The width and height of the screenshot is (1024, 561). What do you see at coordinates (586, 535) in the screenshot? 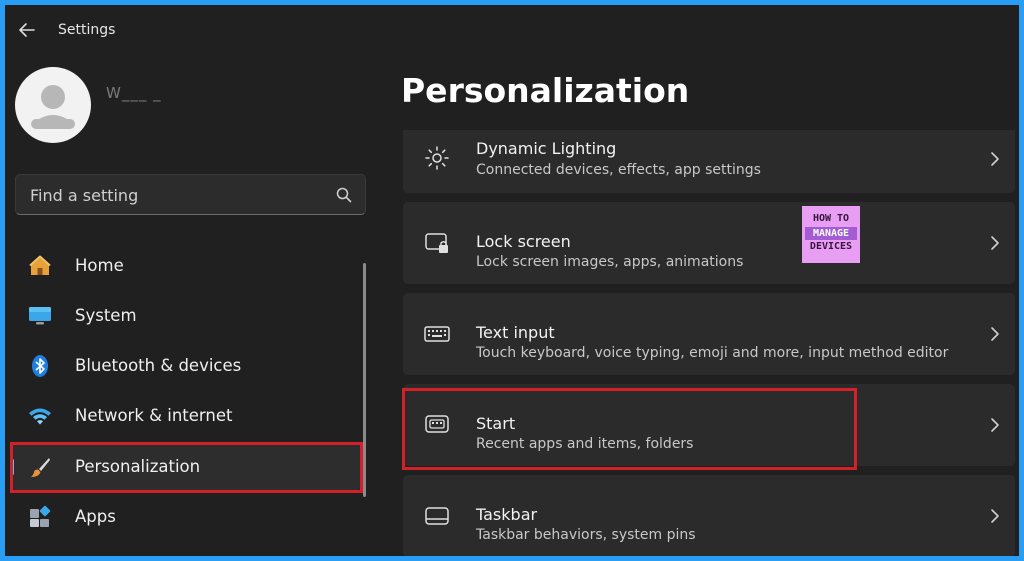
I see `card-subtitle: Taskbar behaviors, system pins` at bounding box center [586, 535].